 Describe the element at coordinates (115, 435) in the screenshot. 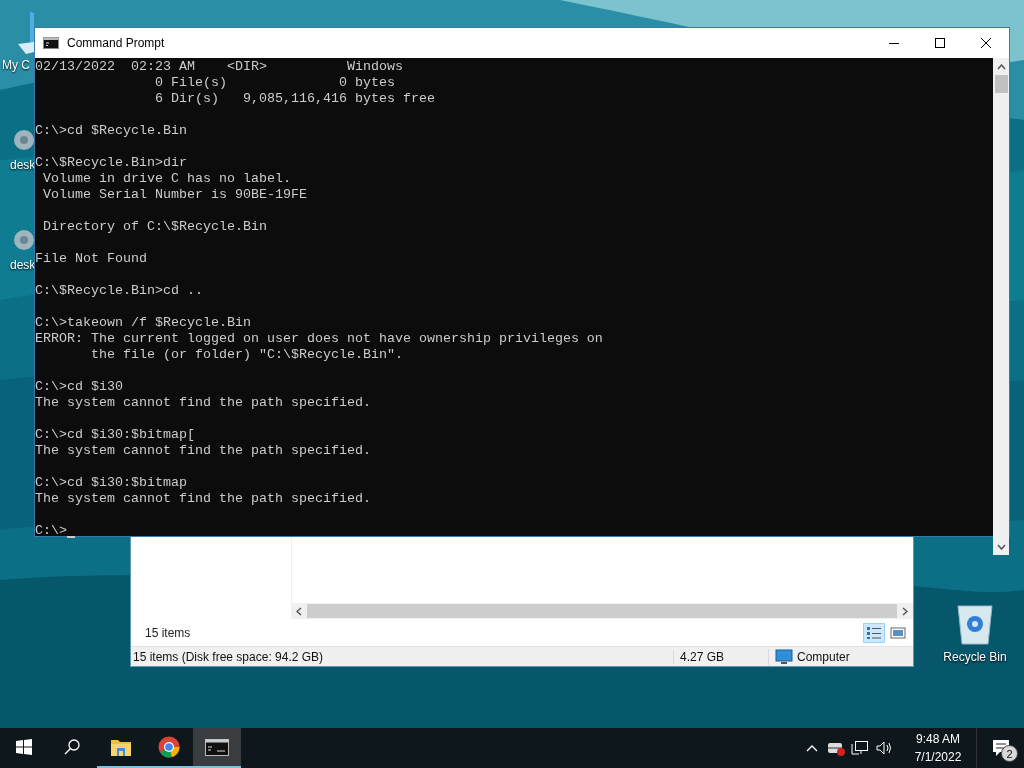

I see `console-line: C:\>cd $i30:$bitmap[` at that location.